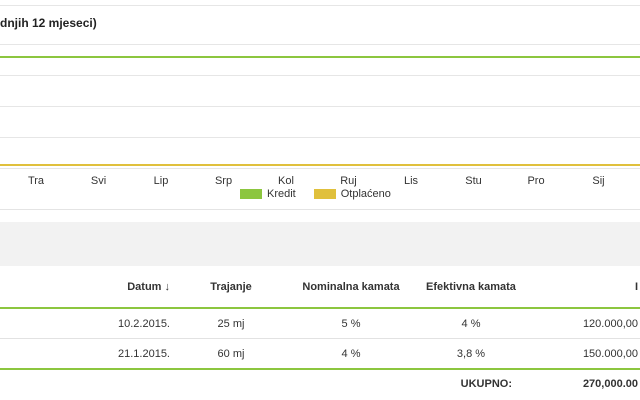 This screenshot has height=400, width=640. I want to click on header-iznos: I, so click(583, 287).